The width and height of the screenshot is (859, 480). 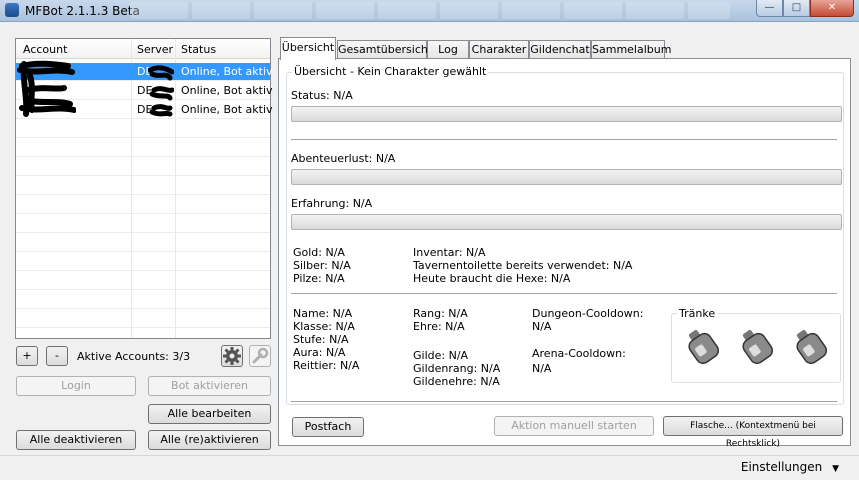 What do you see at coordinates (323, 313) in the screenshot?
I see `name-label: Name: N/A` at bounding box center [323, 313].